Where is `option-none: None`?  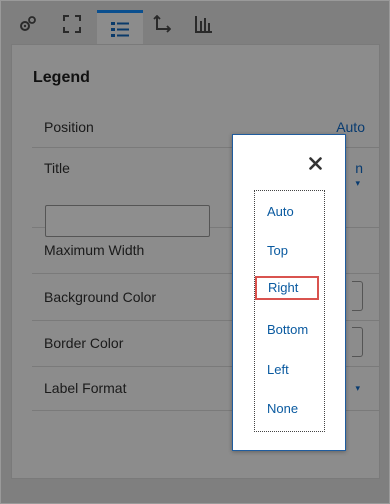
option-none: None is located at coordinates (282, 408).